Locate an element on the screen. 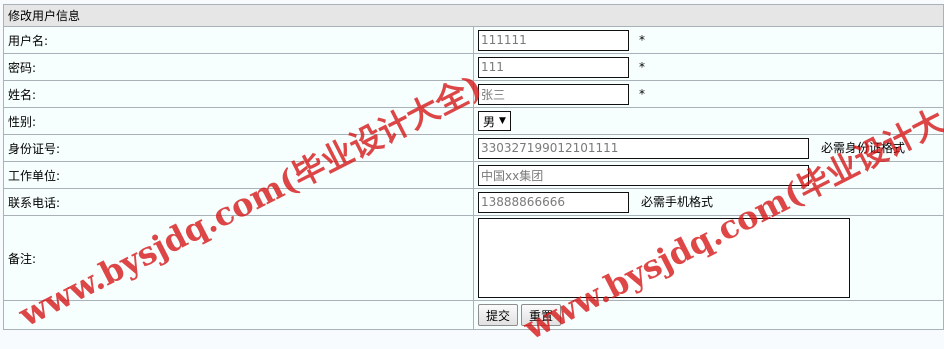 Image resolution: width=944 pixels, height=349 pixels. work-unit-row: 工作单位: is located at coordinates (473, 175).